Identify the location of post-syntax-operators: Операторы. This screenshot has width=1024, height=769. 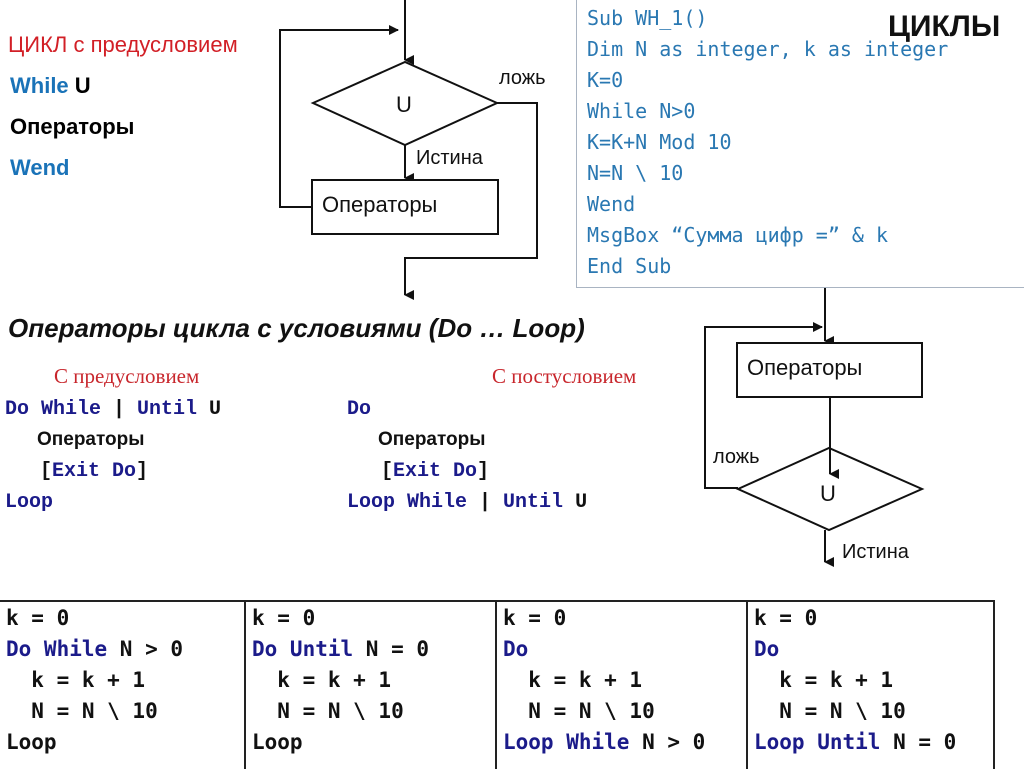
(432, 439).